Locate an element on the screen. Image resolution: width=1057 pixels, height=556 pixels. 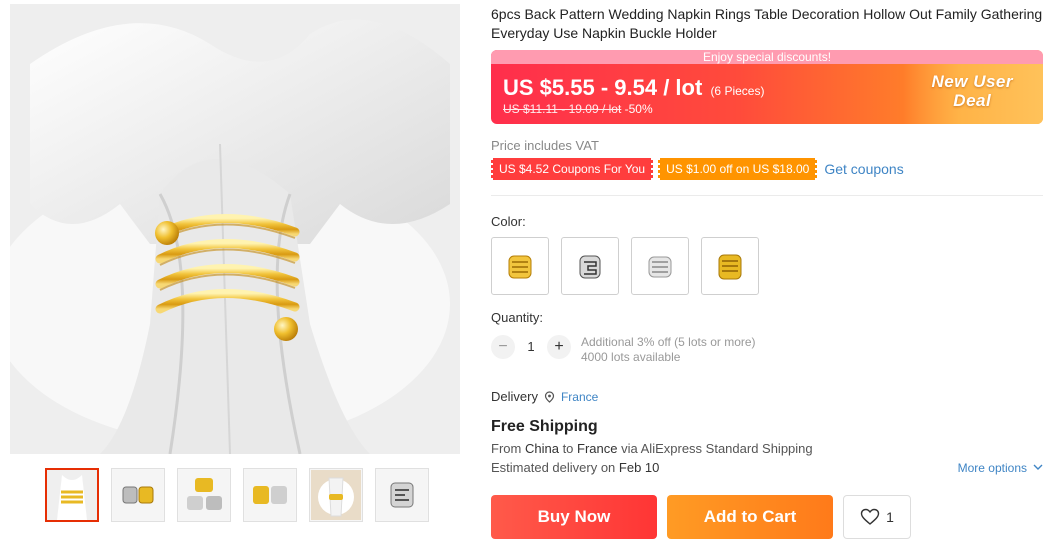
add-to-cart-button: Add to Cart is located at coordinates (750, 517).